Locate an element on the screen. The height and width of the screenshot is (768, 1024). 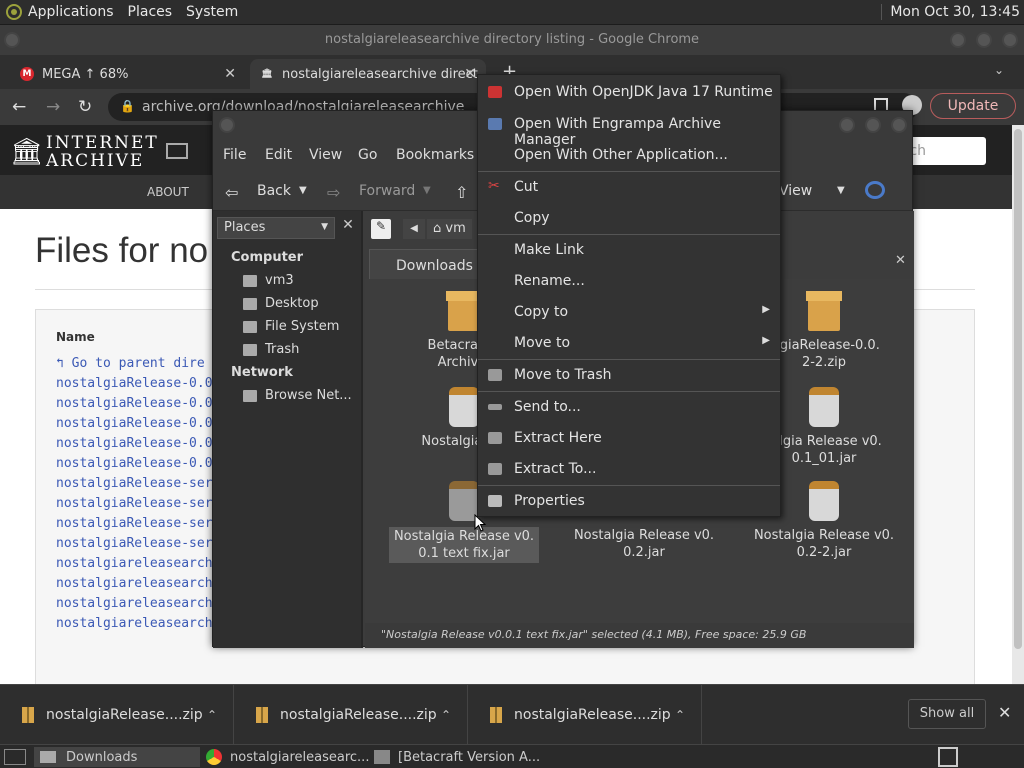
fm-back-icon: ⇦ is located at coordinates (231, 192).